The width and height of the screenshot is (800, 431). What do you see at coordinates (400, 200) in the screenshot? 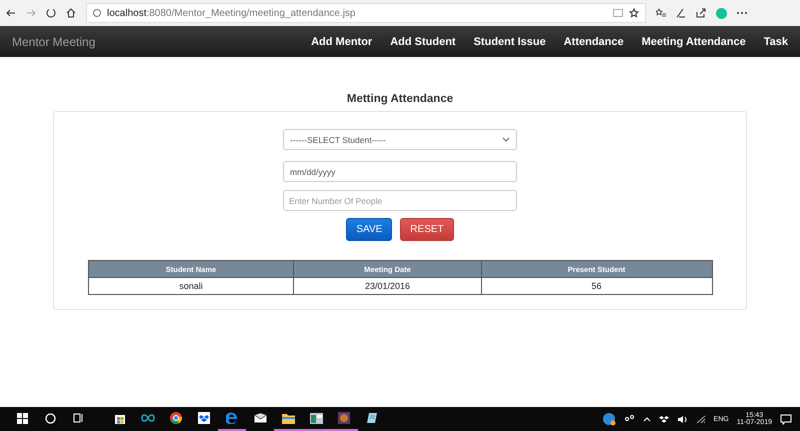
I see `people-field: Enter Number Of People` at bounding box center [400, 200].